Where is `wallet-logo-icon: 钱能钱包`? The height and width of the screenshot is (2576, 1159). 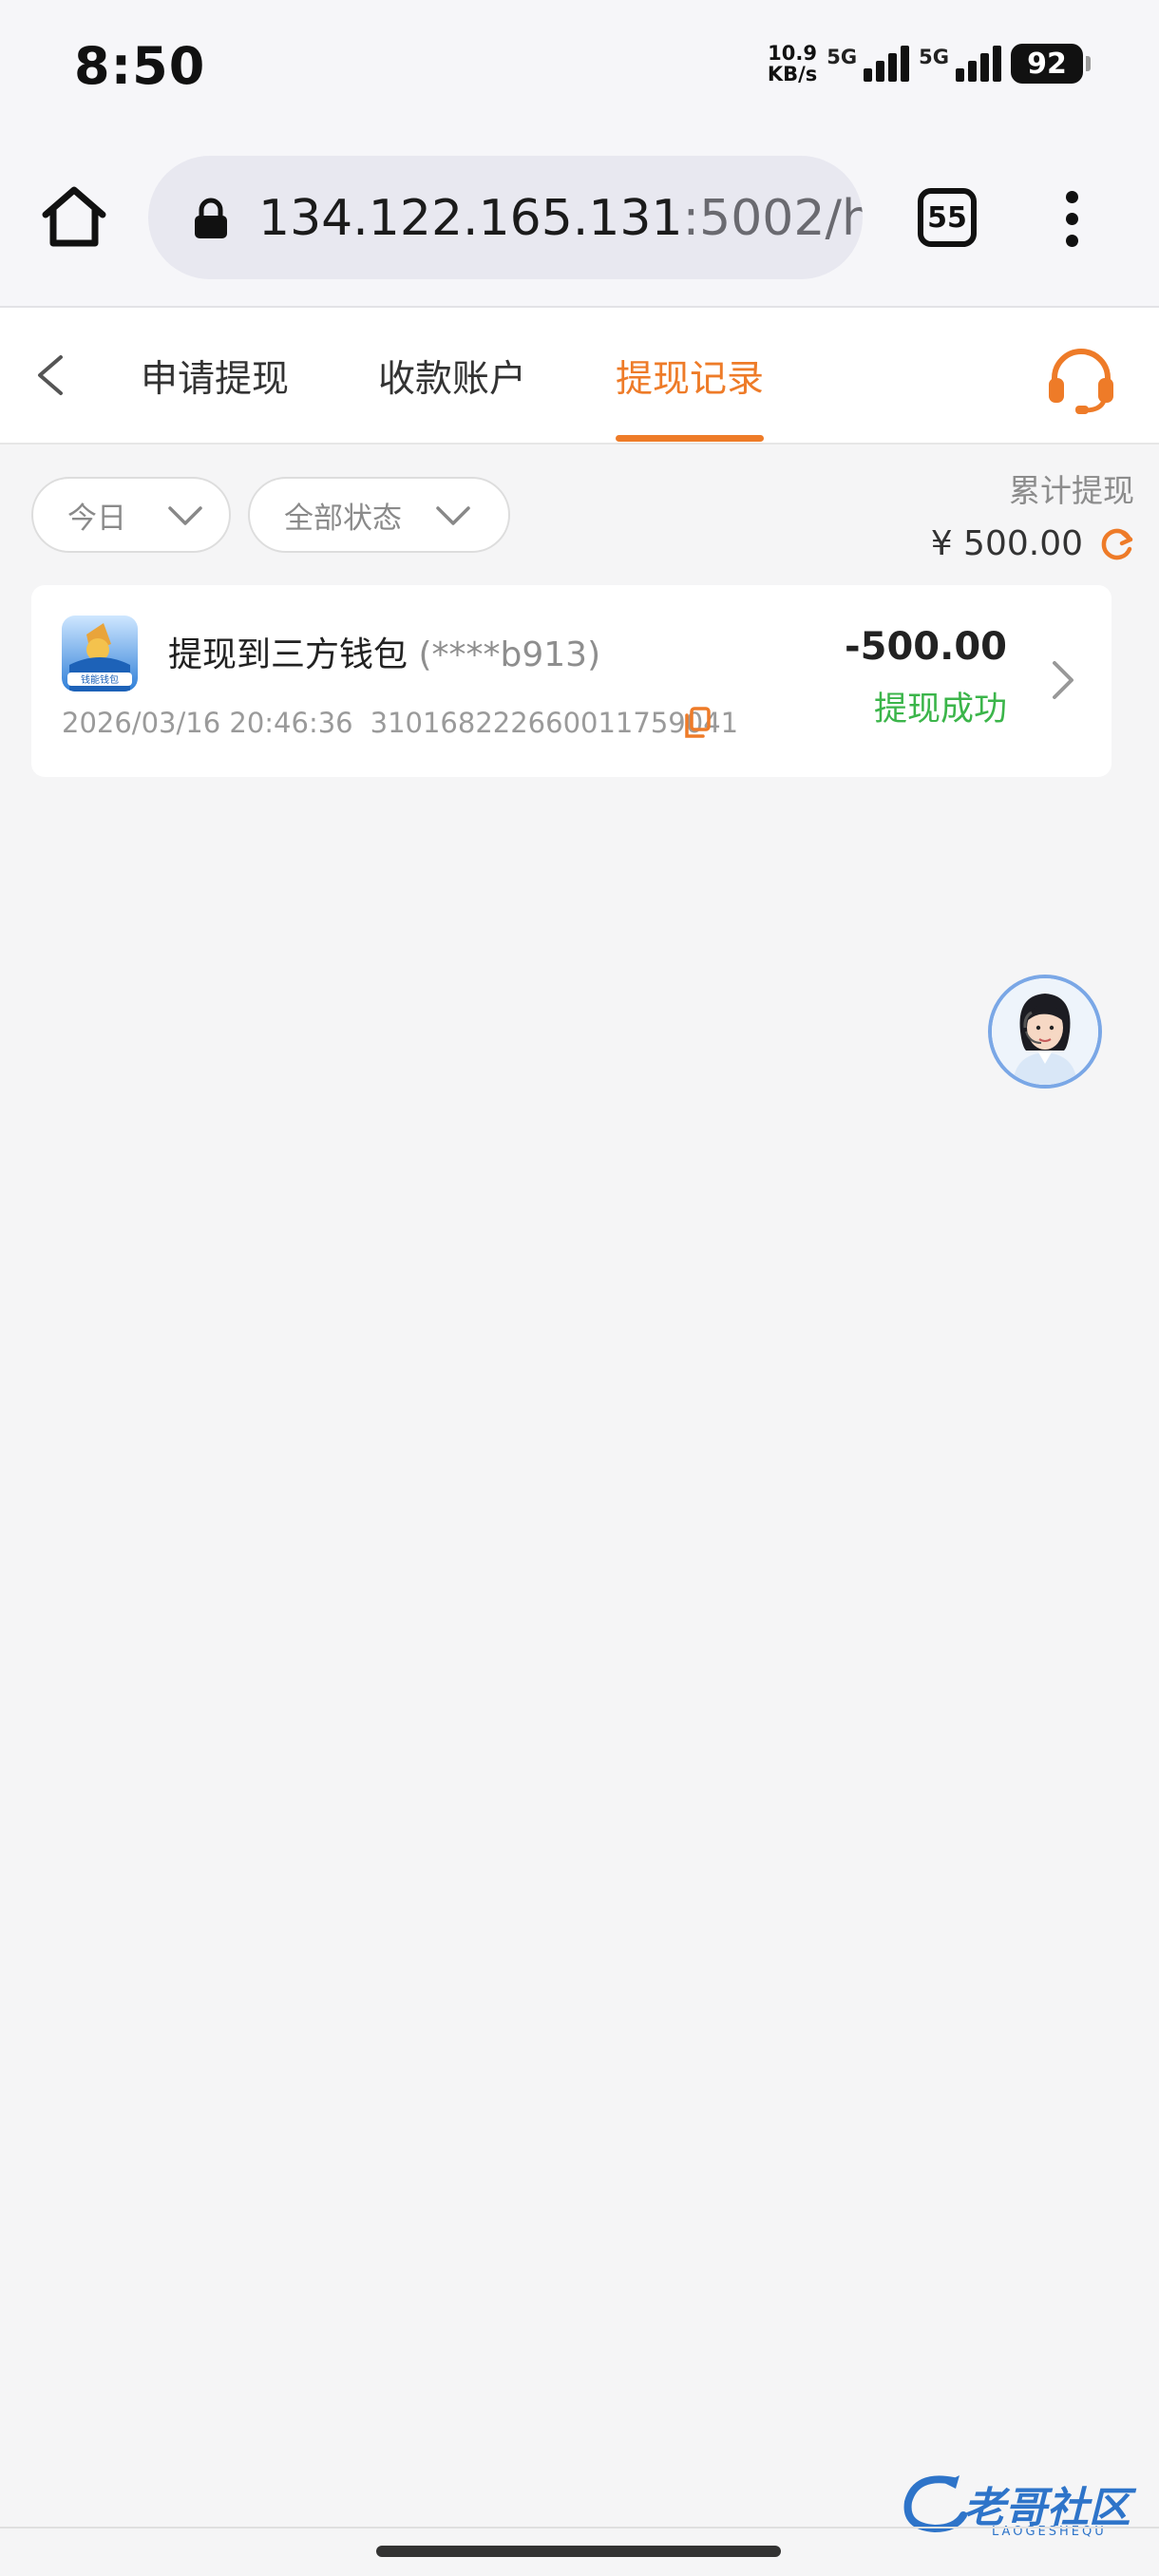
wallet-logo-icon: 钱能钱包 is located at coordinates (100, 653).